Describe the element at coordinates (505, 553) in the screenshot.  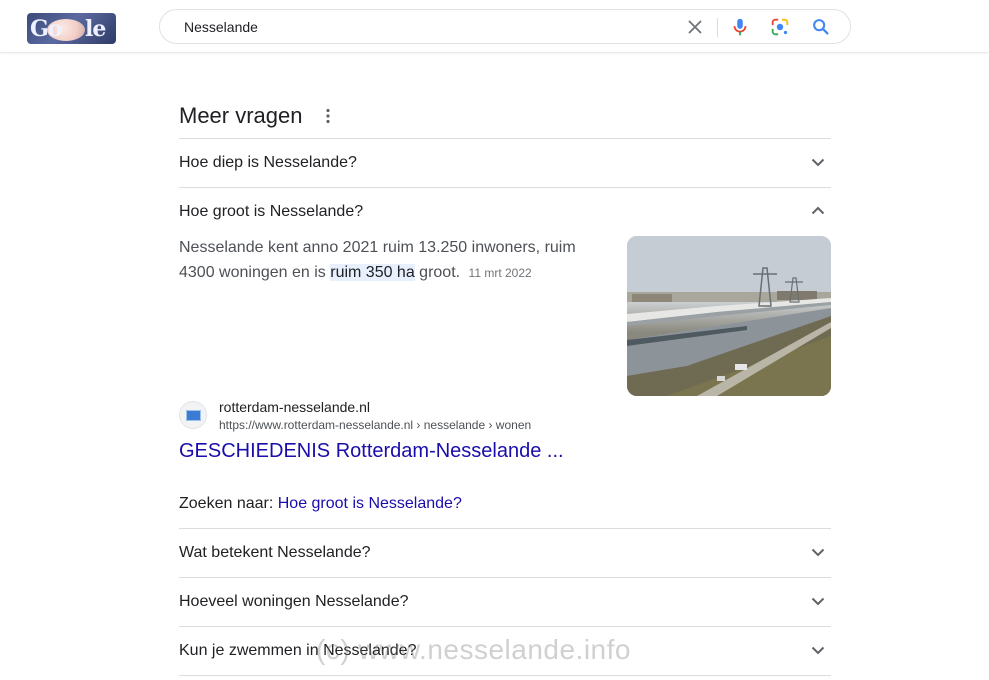
I see `question-row: Wat betekent Nesselande?` at that location.